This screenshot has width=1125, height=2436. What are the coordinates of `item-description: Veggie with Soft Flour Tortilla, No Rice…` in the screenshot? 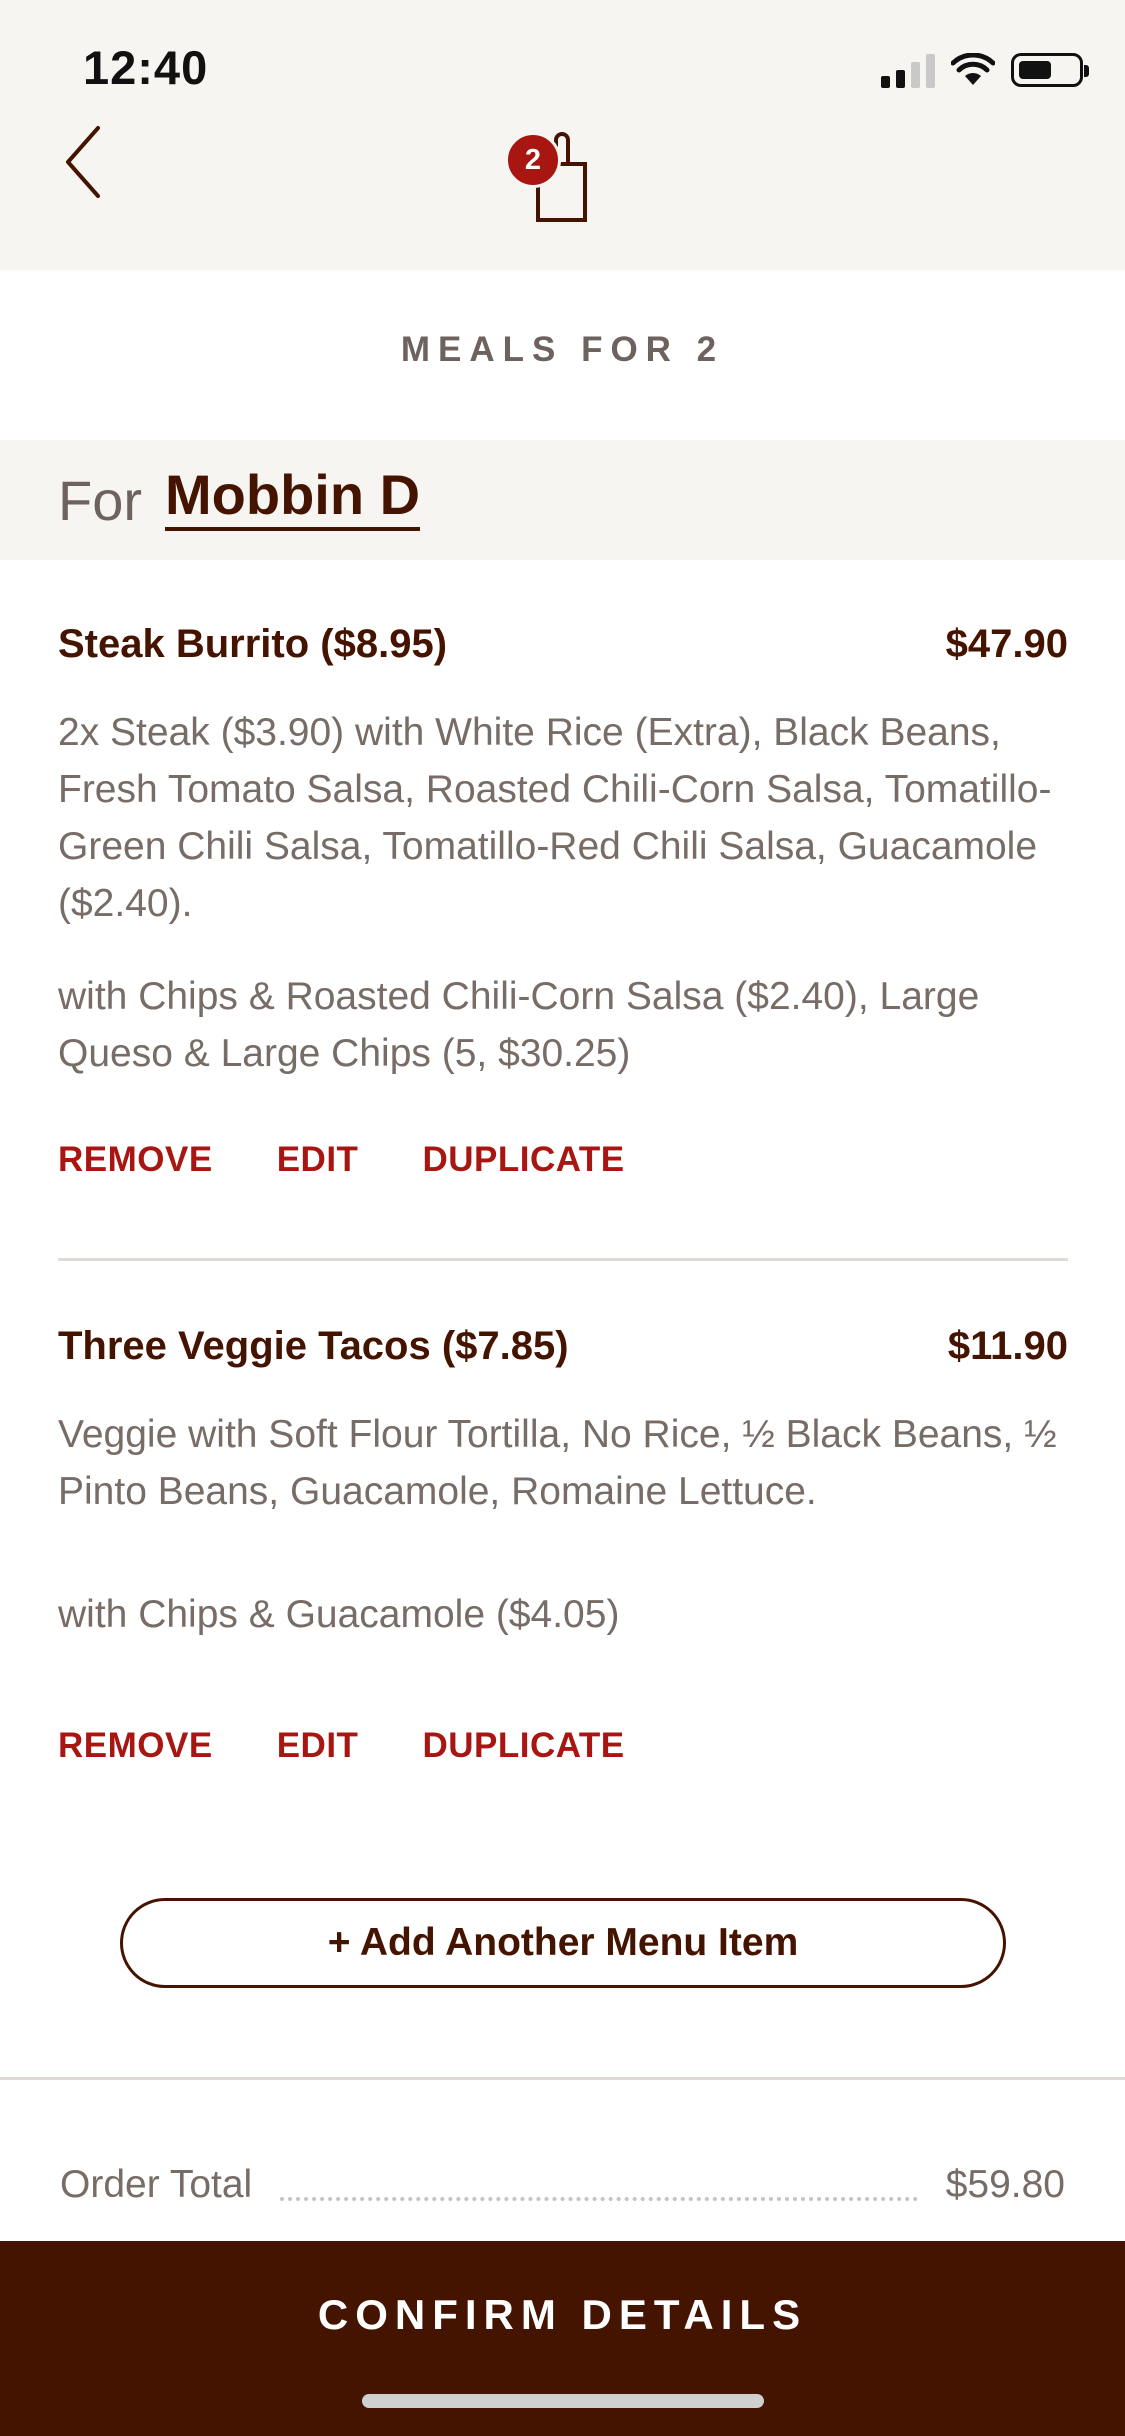 It's located at (557, 1463).